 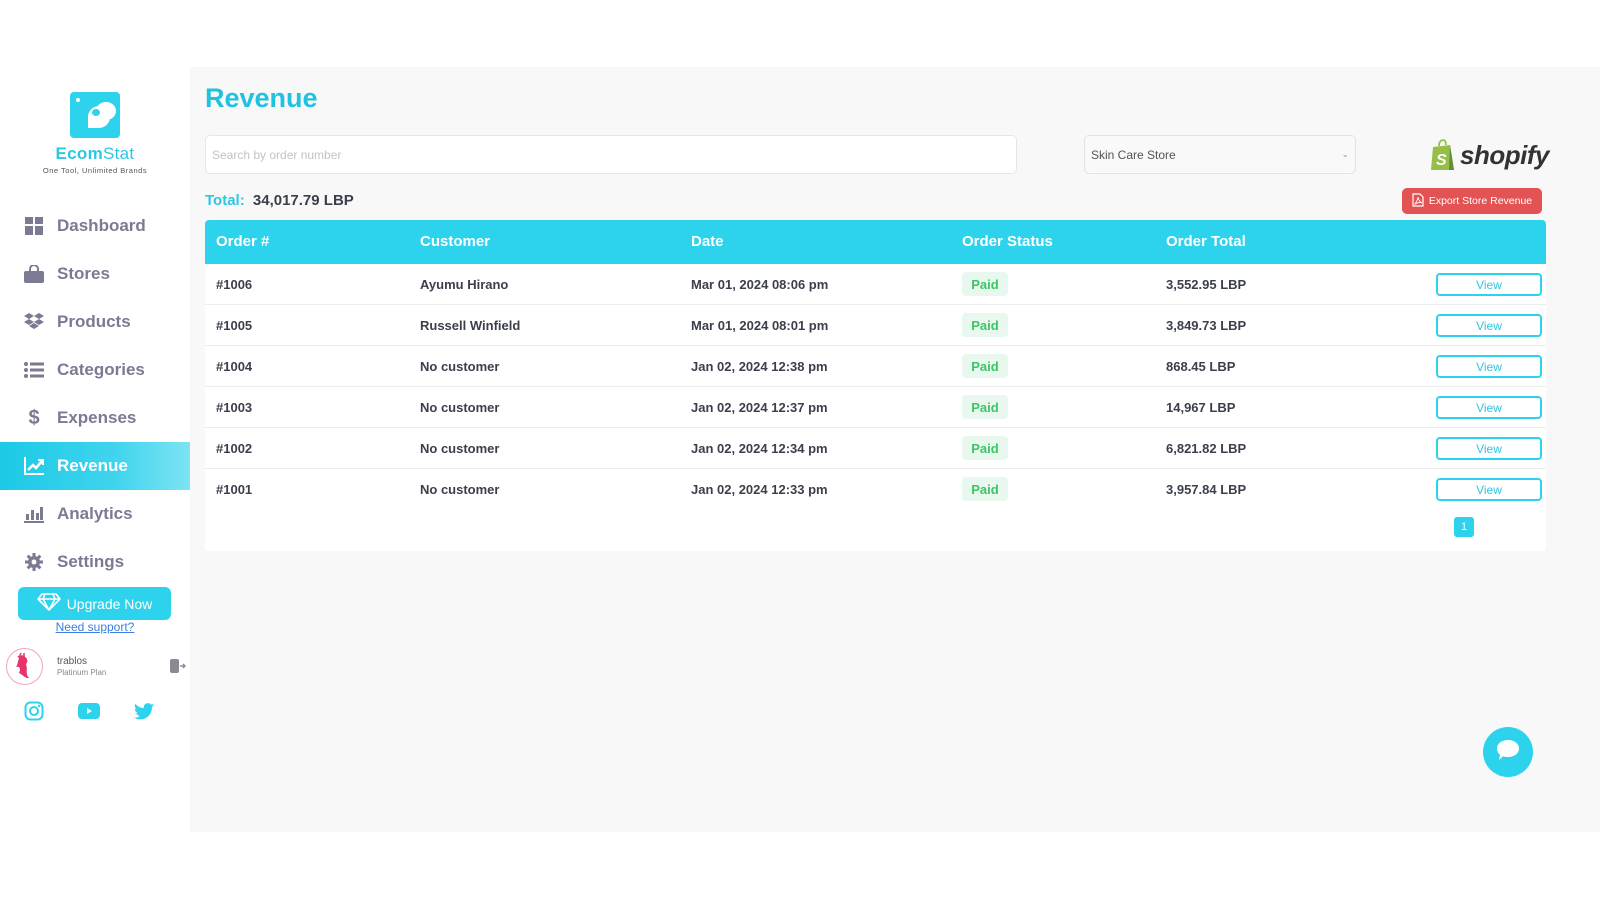 What do you see at coordinates (234, 448) in the screenshot?
I see `order-number: #1002` at bounding box center [234, 448].